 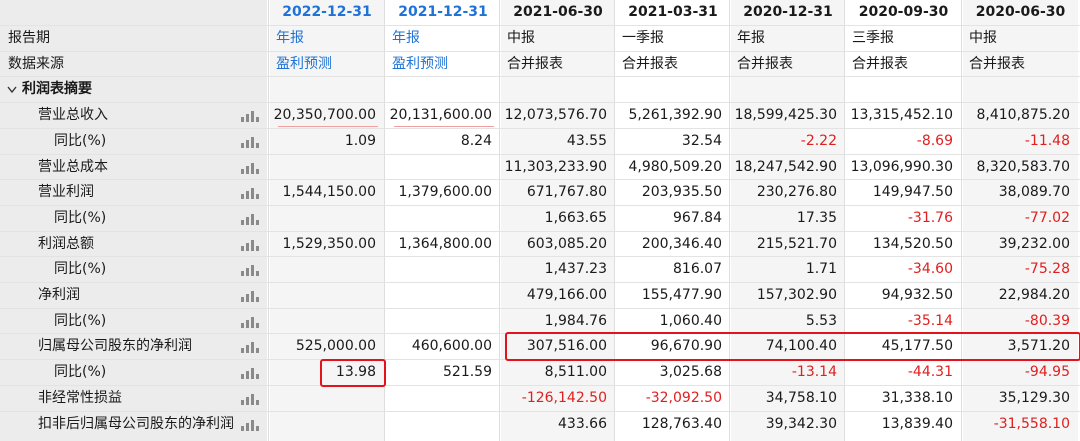 What do you see at coordinates (353, 373) in the screenshot?
I see `highlight-box-yoy` at bounding box center [353, 373].